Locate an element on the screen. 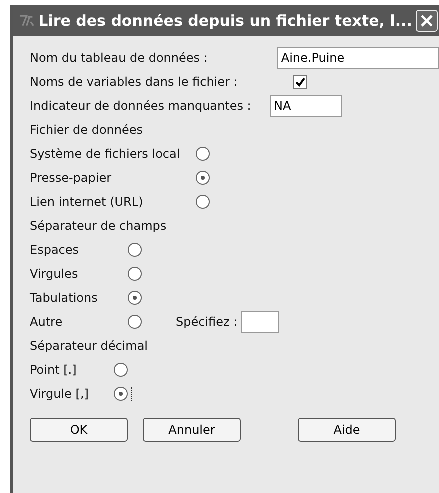 Image resolution: width=439 pixels, height=493 pixels. option-label: Point [.] is located at coordinates (54, 370).